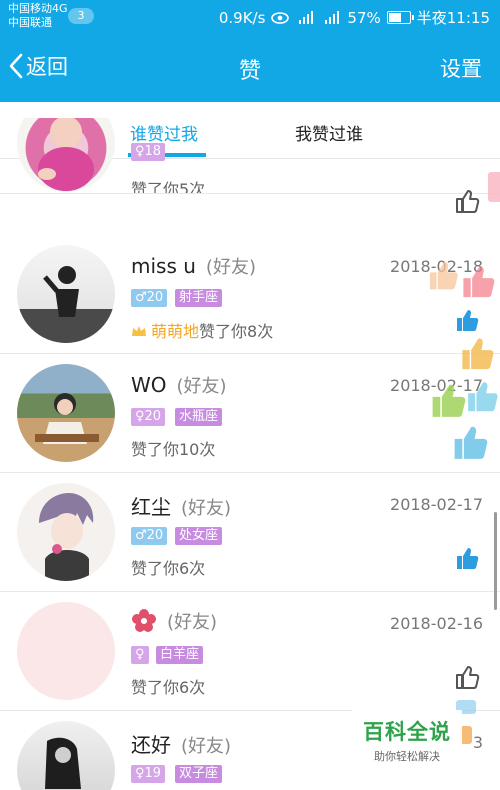 The height and width of the screenshot is (790, 500). Describe the element at coordinates (38, 8) in the screenshot. I see `carrier-1: 中国移动4G` at that location.